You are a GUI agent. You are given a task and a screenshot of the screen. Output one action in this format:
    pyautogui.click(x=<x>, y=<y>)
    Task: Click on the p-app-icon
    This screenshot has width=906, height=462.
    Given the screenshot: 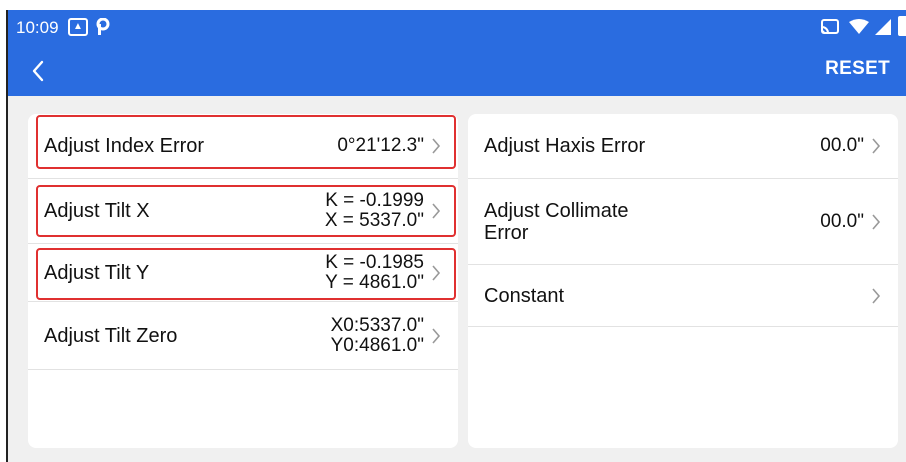 What is the action you would take?
    pyautogui.click(x=103, y=27)
    